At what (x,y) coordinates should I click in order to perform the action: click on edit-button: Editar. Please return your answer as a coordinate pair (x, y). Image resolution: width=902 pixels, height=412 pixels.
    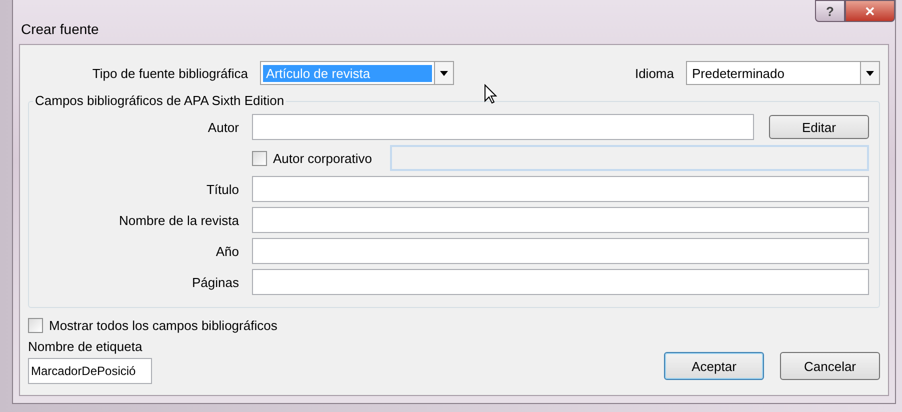
    Looking at the image, I should click on (819, 127).